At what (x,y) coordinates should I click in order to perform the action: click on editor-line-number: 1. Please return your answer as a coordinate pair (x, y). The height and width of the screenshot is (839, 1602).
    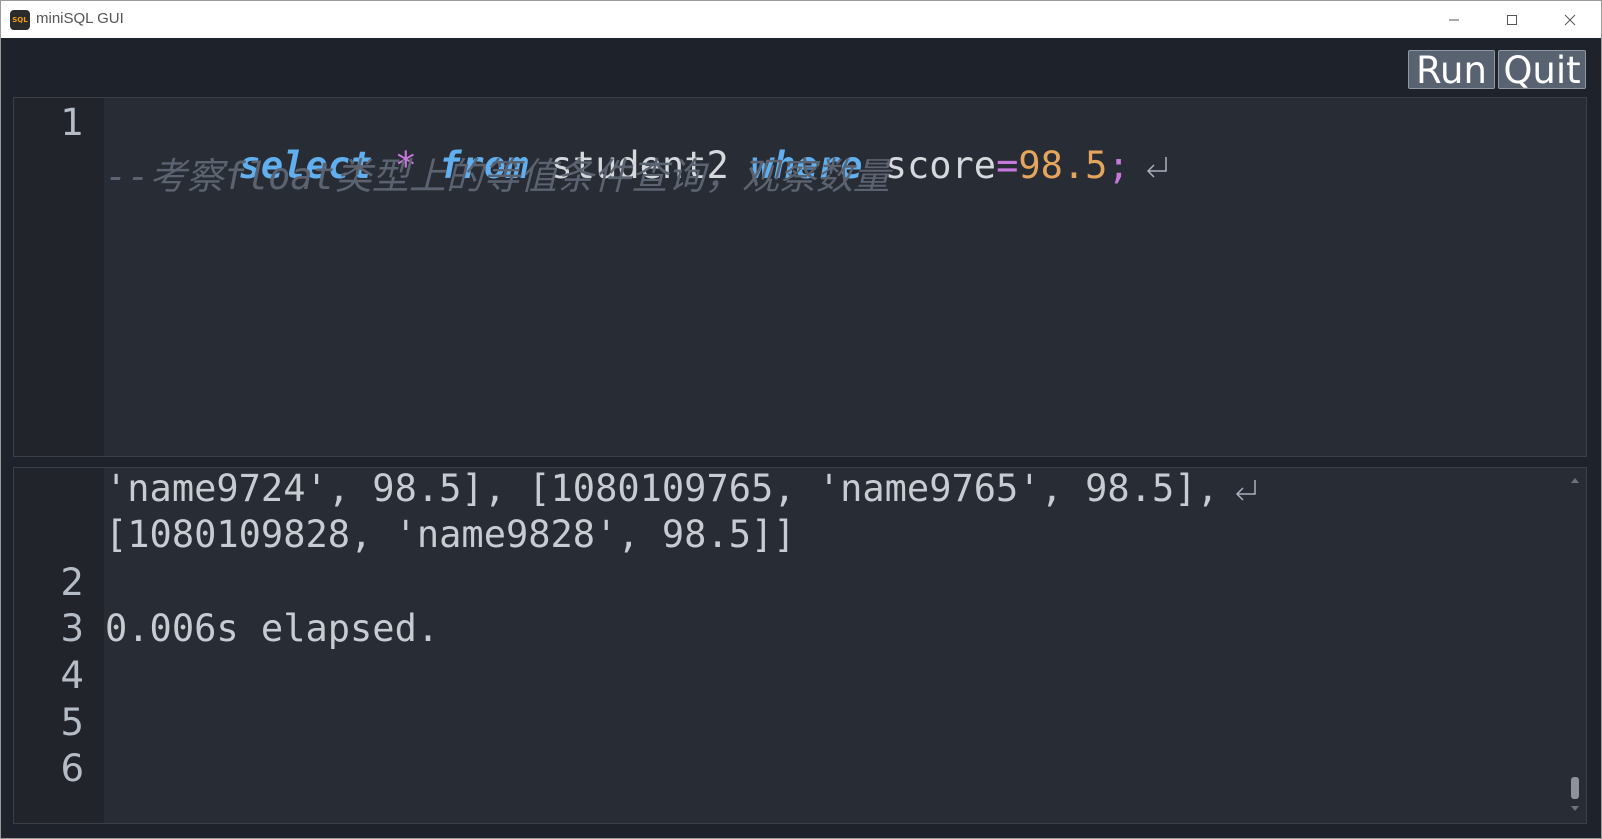
    Looking at the image, I should click on (72, 122).